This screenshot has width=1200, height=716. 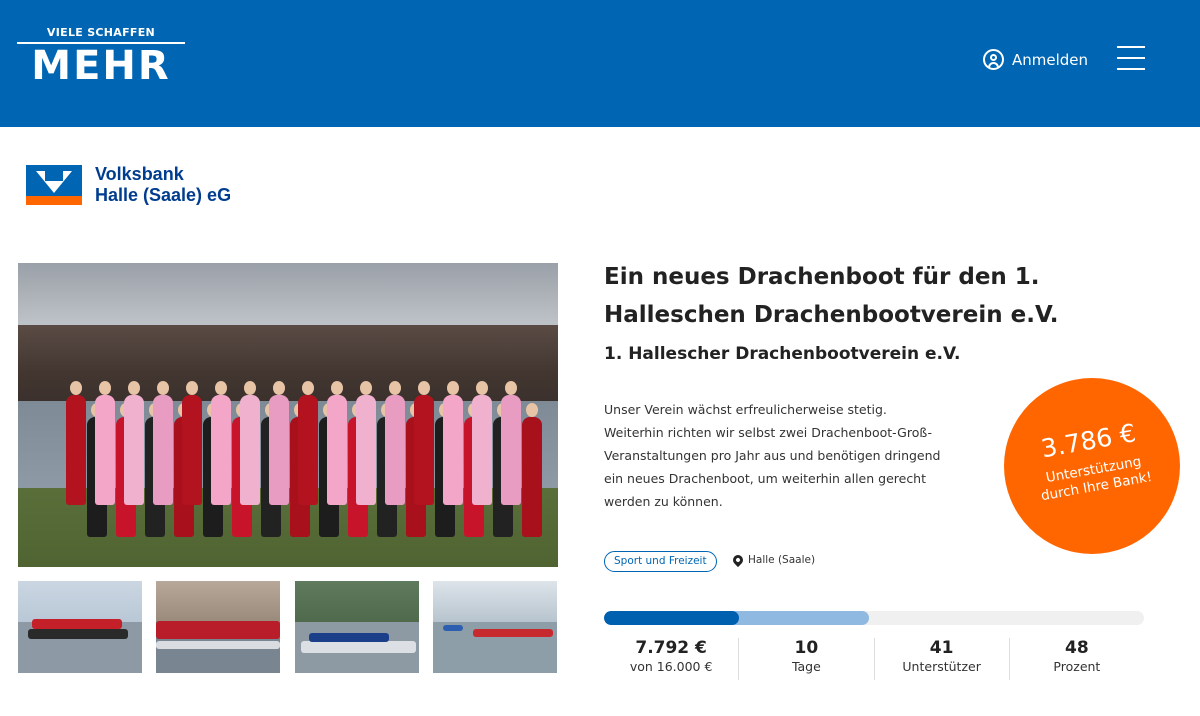 What do you see at coordinates (671, 666) in the screenshot?
I see `stat-goal-label: von 16.000 €` at bounding box center [671, 666].